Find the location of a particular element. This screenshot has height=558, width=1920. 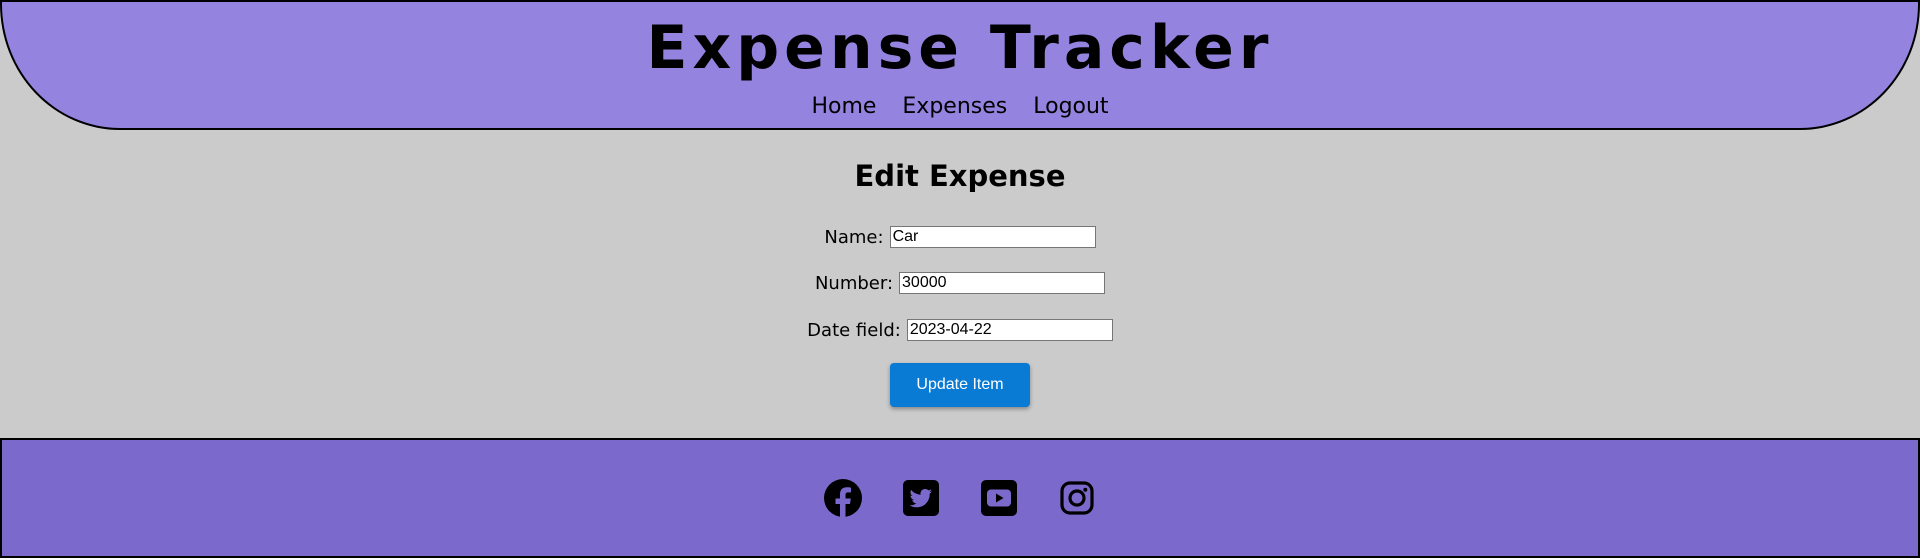

twitter-link is located at coordinates (921, 498).